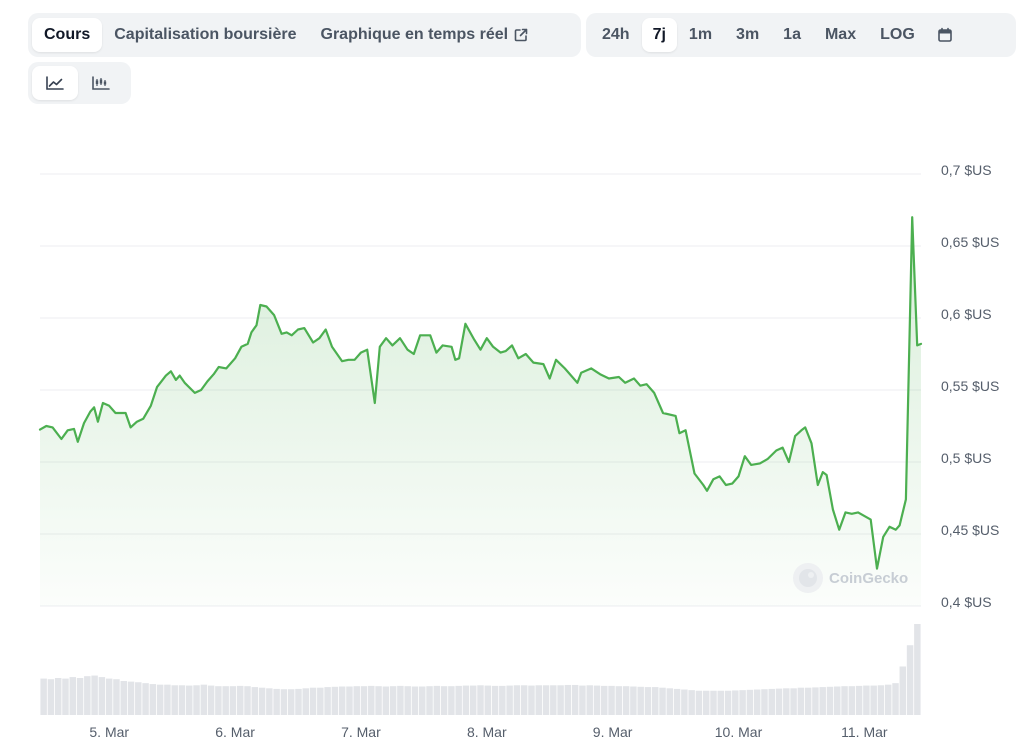 This screenshot has width=1024, height=750. What do you see at coordinates (966, 602) in the screenshot?
I see `y-tick-label: 0,4 $US` at bounding box center [966, 602].